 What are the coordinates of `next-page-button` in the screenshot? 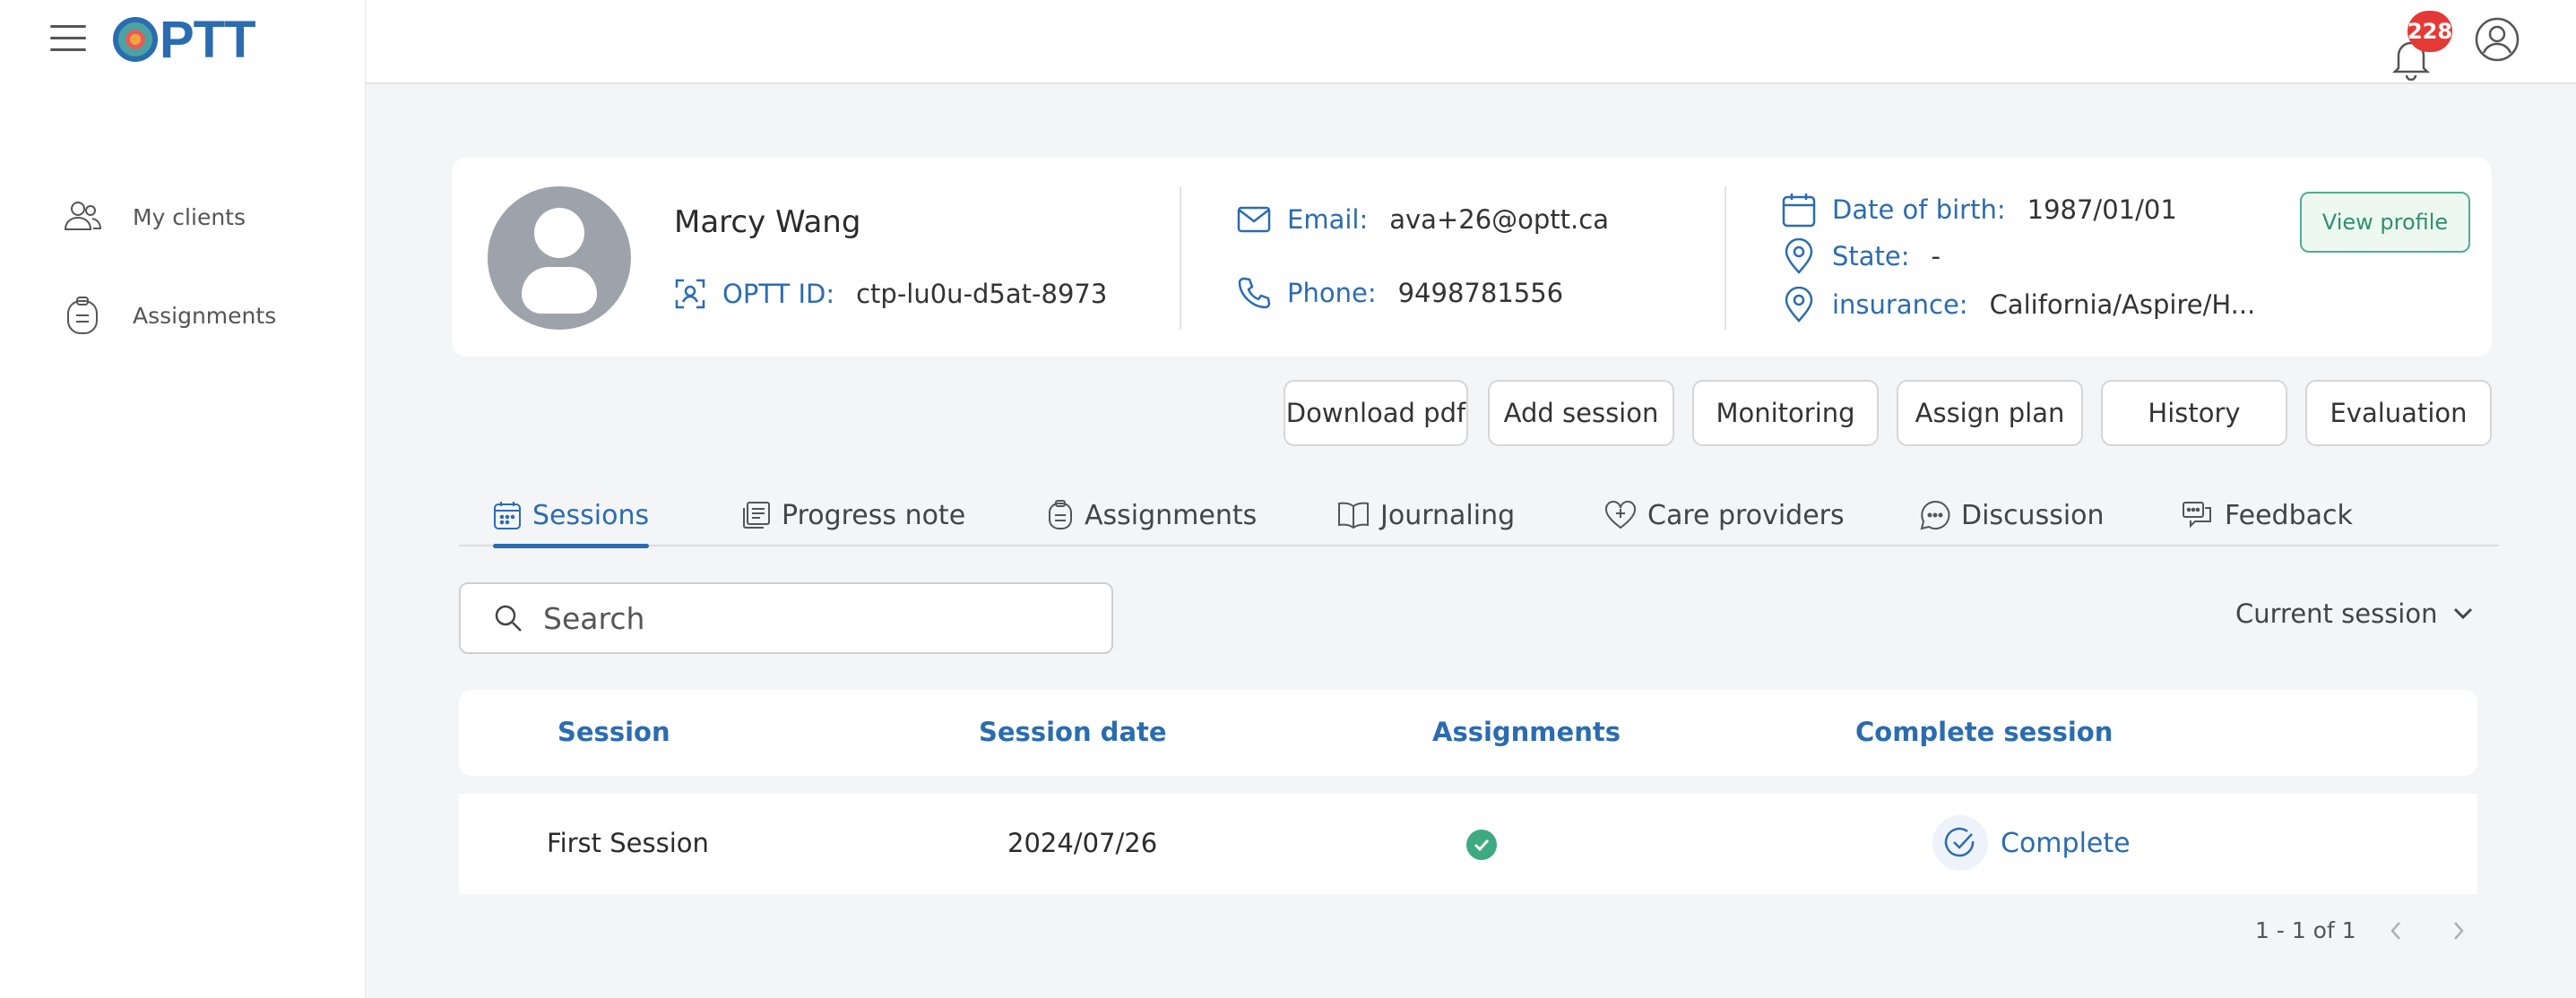 It's located at (2458, 931).